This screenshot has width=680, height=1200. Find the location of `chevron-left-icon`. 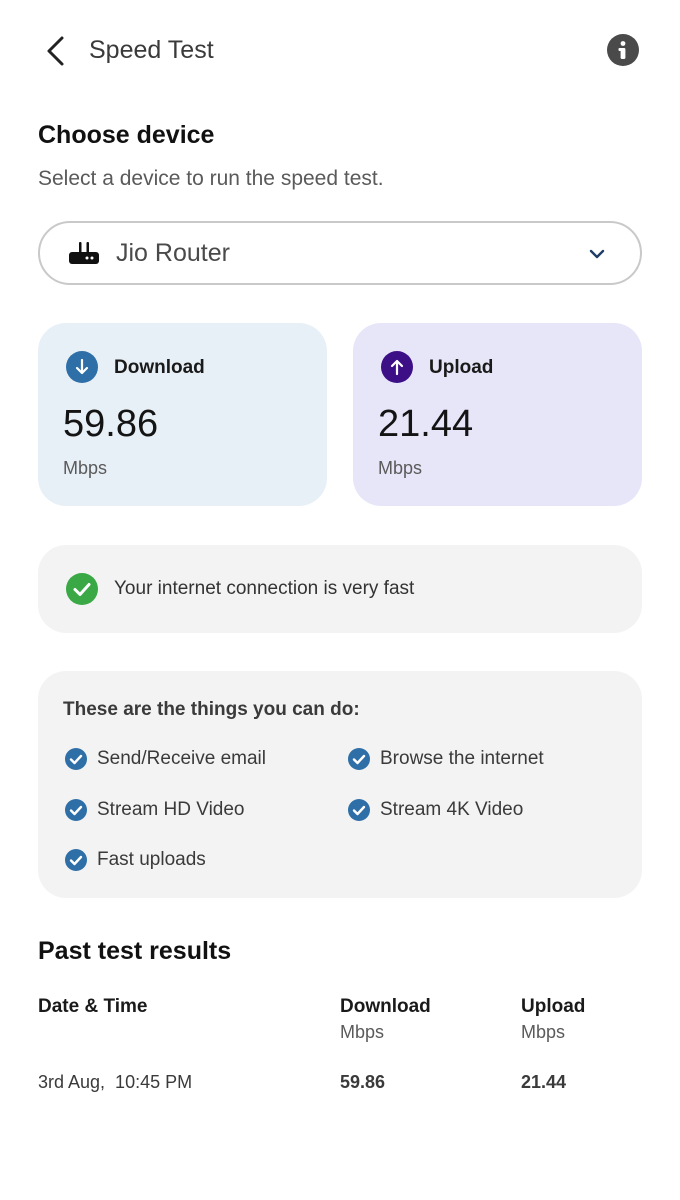

chevron-left-icon is located at coordinates (55, 51).